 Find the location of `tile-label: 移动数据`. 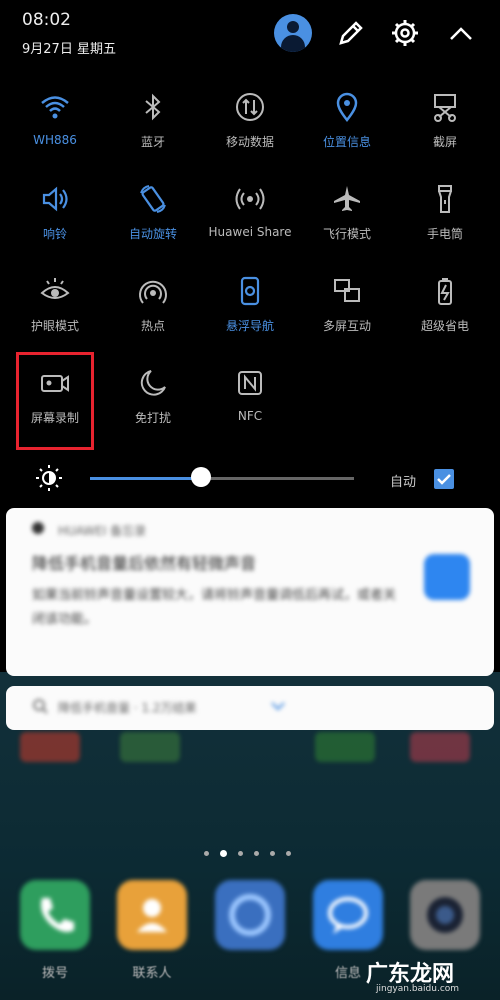

tile-label: 移动数据 is located at coordinates (249, 142).